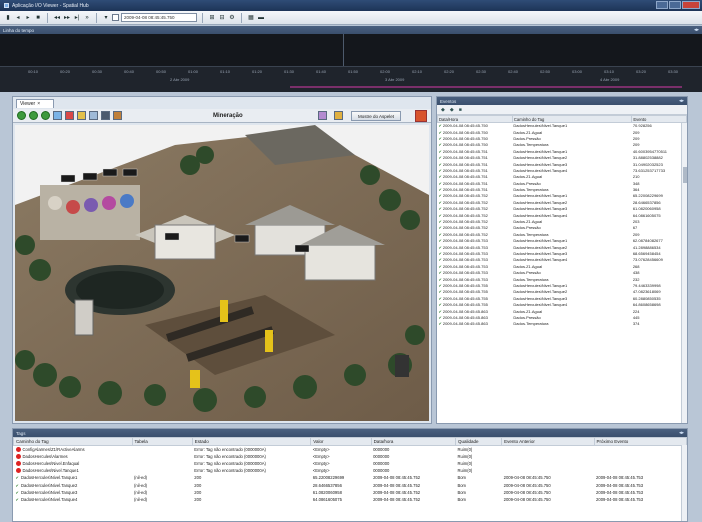 This screenshot has width=702, height=522. What do you see at coordinates (659, 119) in the screenshot?
I see `column-header: Evento` at bounding box center [659, 119].